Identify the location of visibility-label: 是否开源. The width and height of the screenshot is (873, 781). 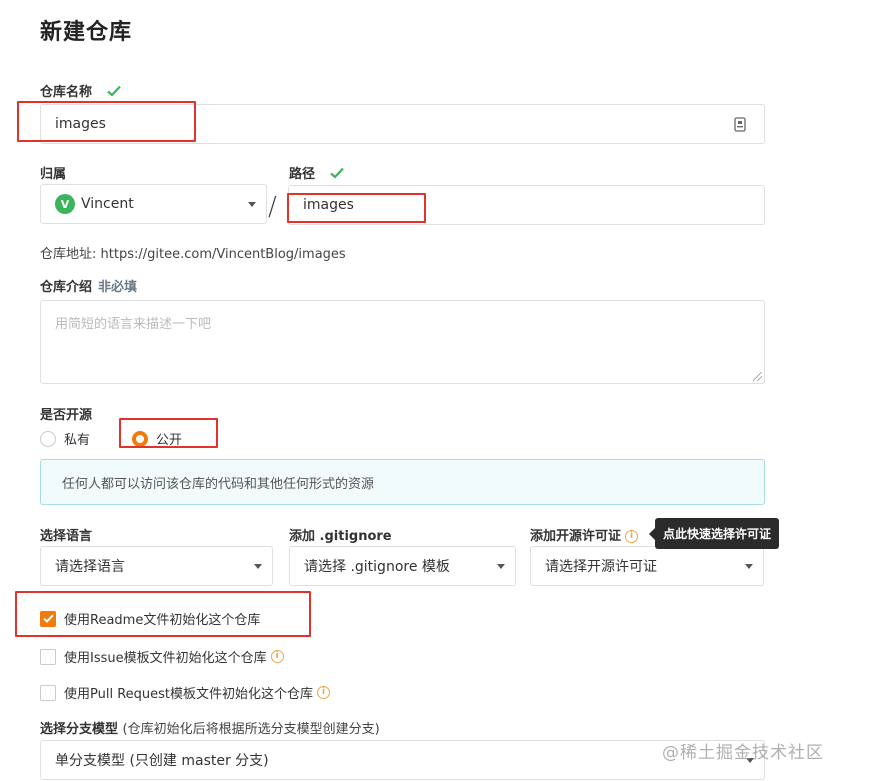
(66, 415).